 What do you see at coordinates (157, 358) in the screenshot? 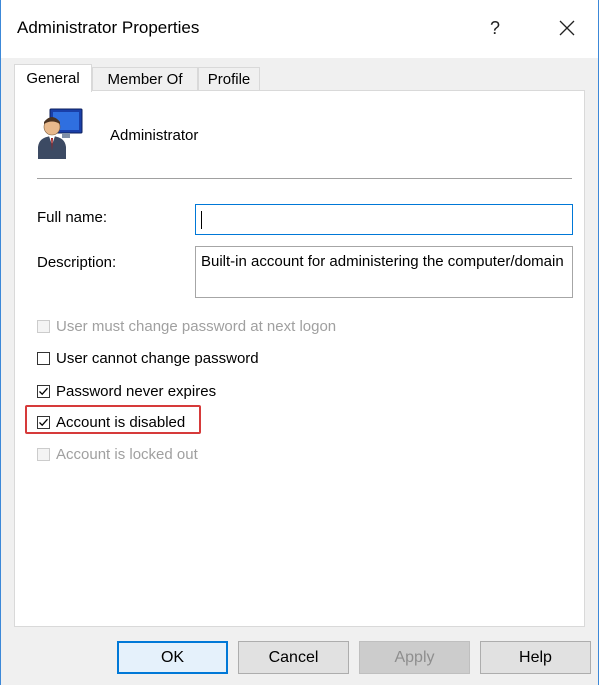
I see `checkbox-label: User cannot change password` at bounding box center [157, 358].